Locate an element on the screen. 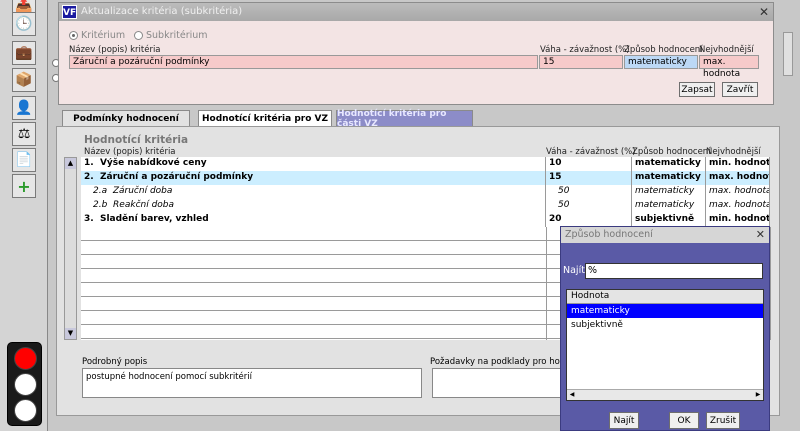 The image size is (800, 431). section-title: Hodnotící kritéria is located at coordinates (136, 140).